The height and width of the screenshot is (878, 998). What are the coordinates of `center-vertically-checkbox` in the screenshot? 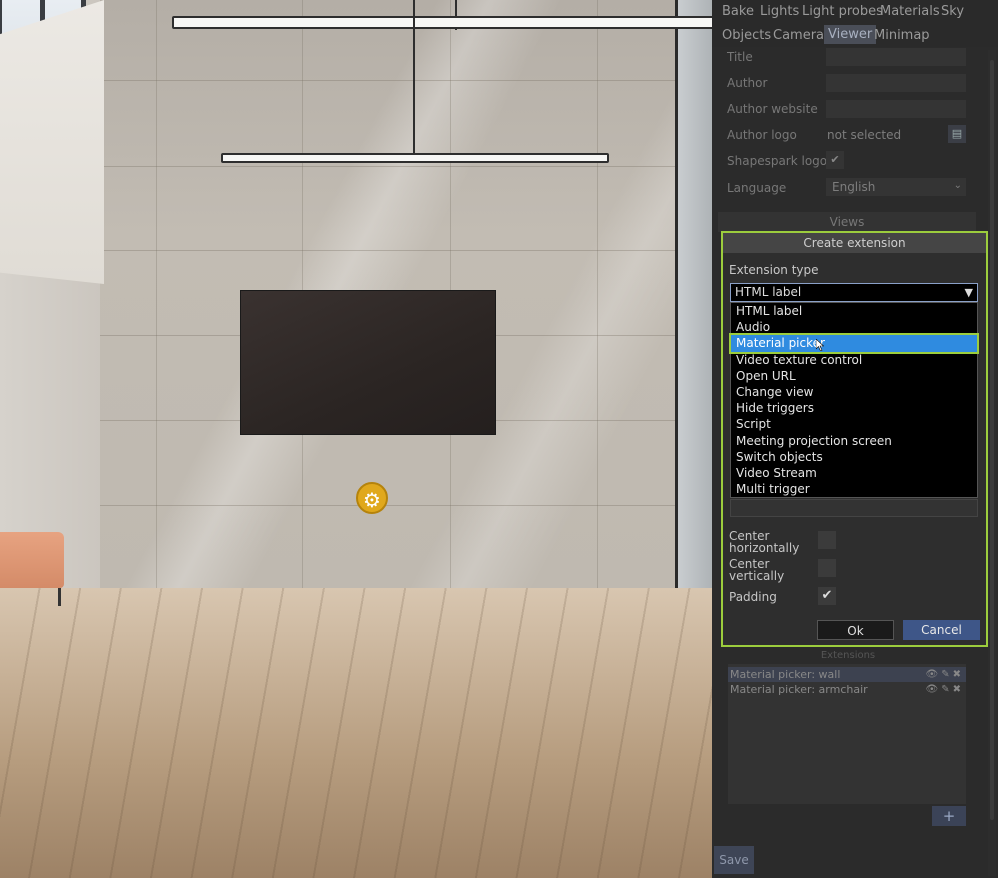 It's located at (827, 568).